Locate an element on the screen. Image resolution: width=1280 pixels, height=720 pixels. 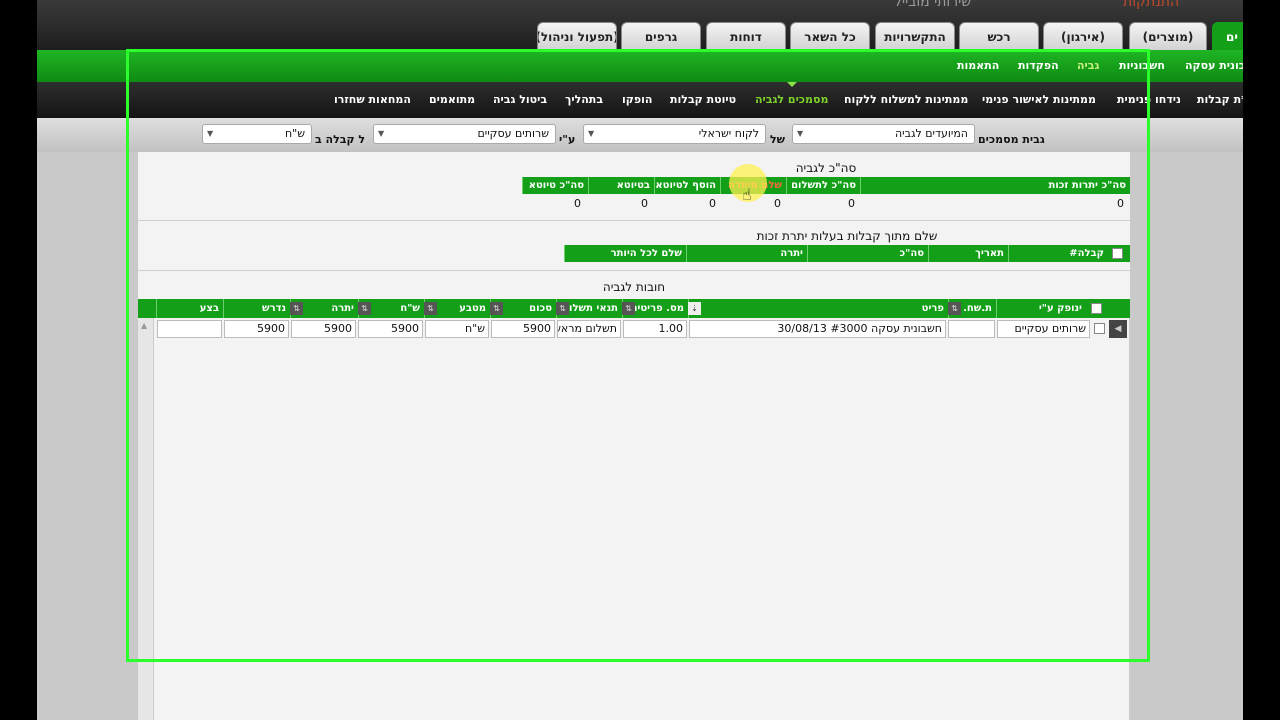
tab-operations: (תפעול וניהול) is located at coordinates (577, 36).